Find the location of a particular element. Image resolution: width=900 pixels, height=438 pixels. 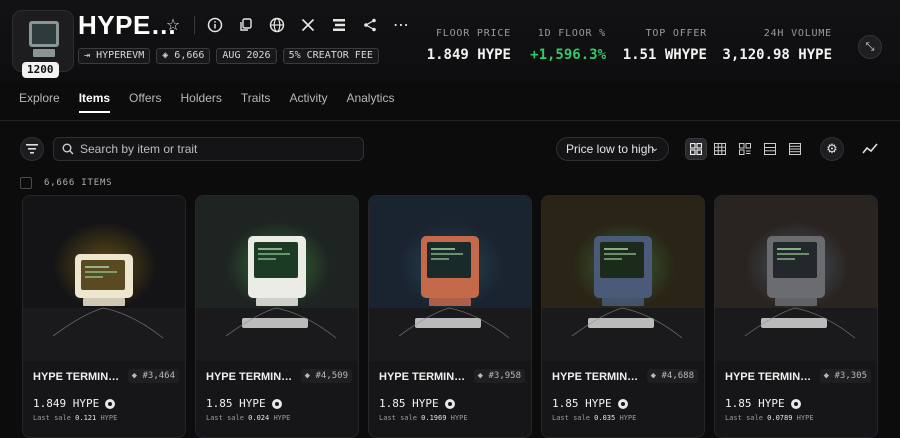

item-last-sale: Last sale 0.024 HYPE is located at coordinates (248, 418).